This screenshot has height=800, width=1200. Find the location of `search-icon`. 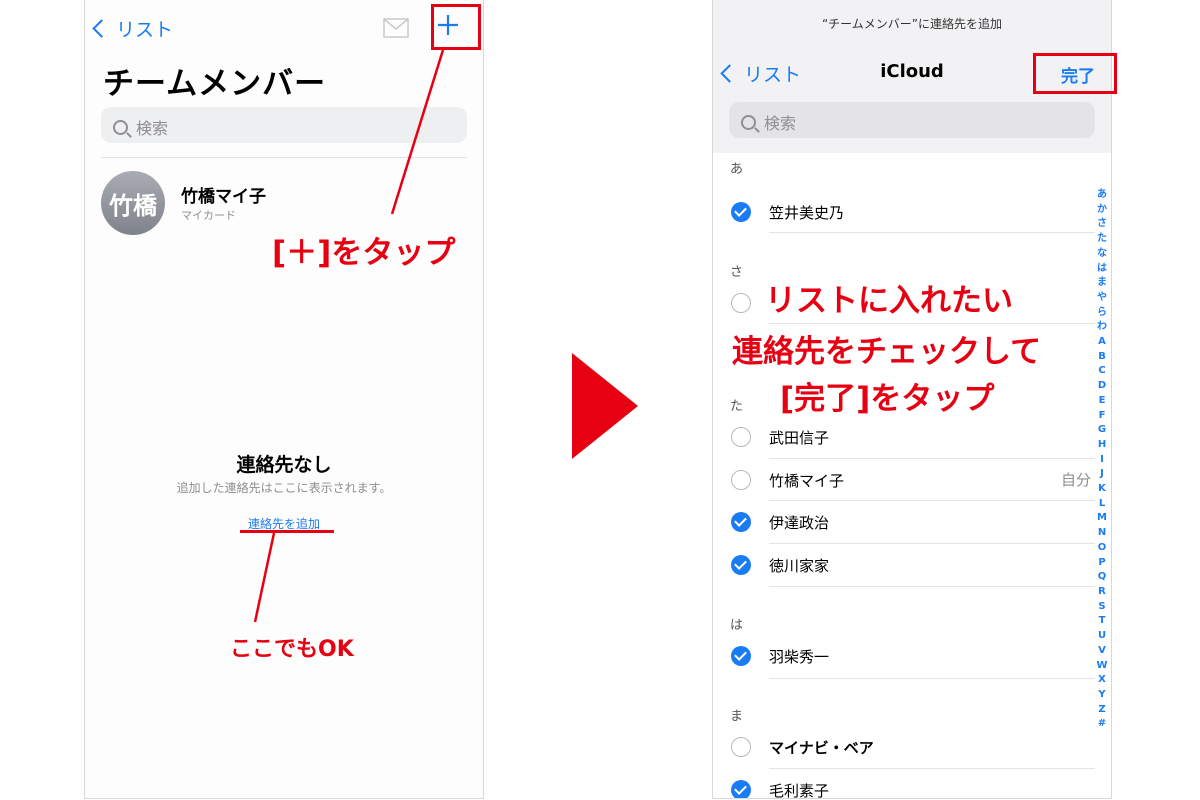

search-icon is located at coordinates (748, 122).